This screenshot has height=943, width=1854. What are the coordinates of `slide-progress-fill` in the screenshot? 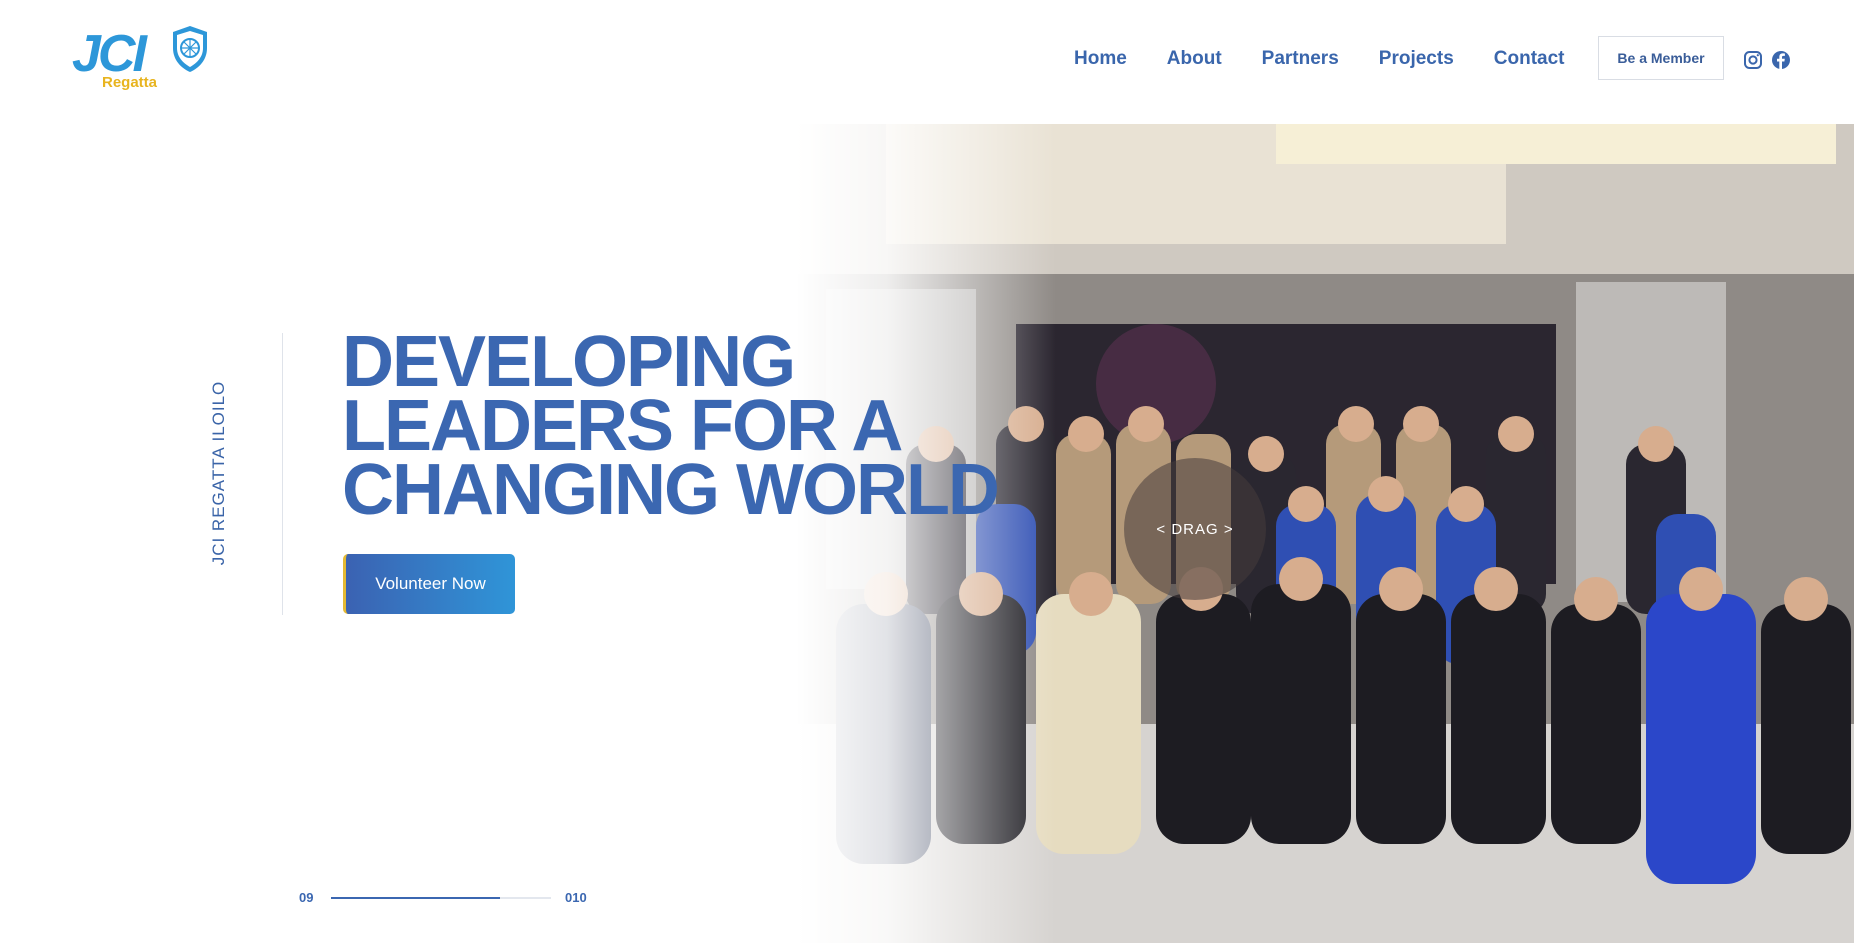 It's located at (416, 898).